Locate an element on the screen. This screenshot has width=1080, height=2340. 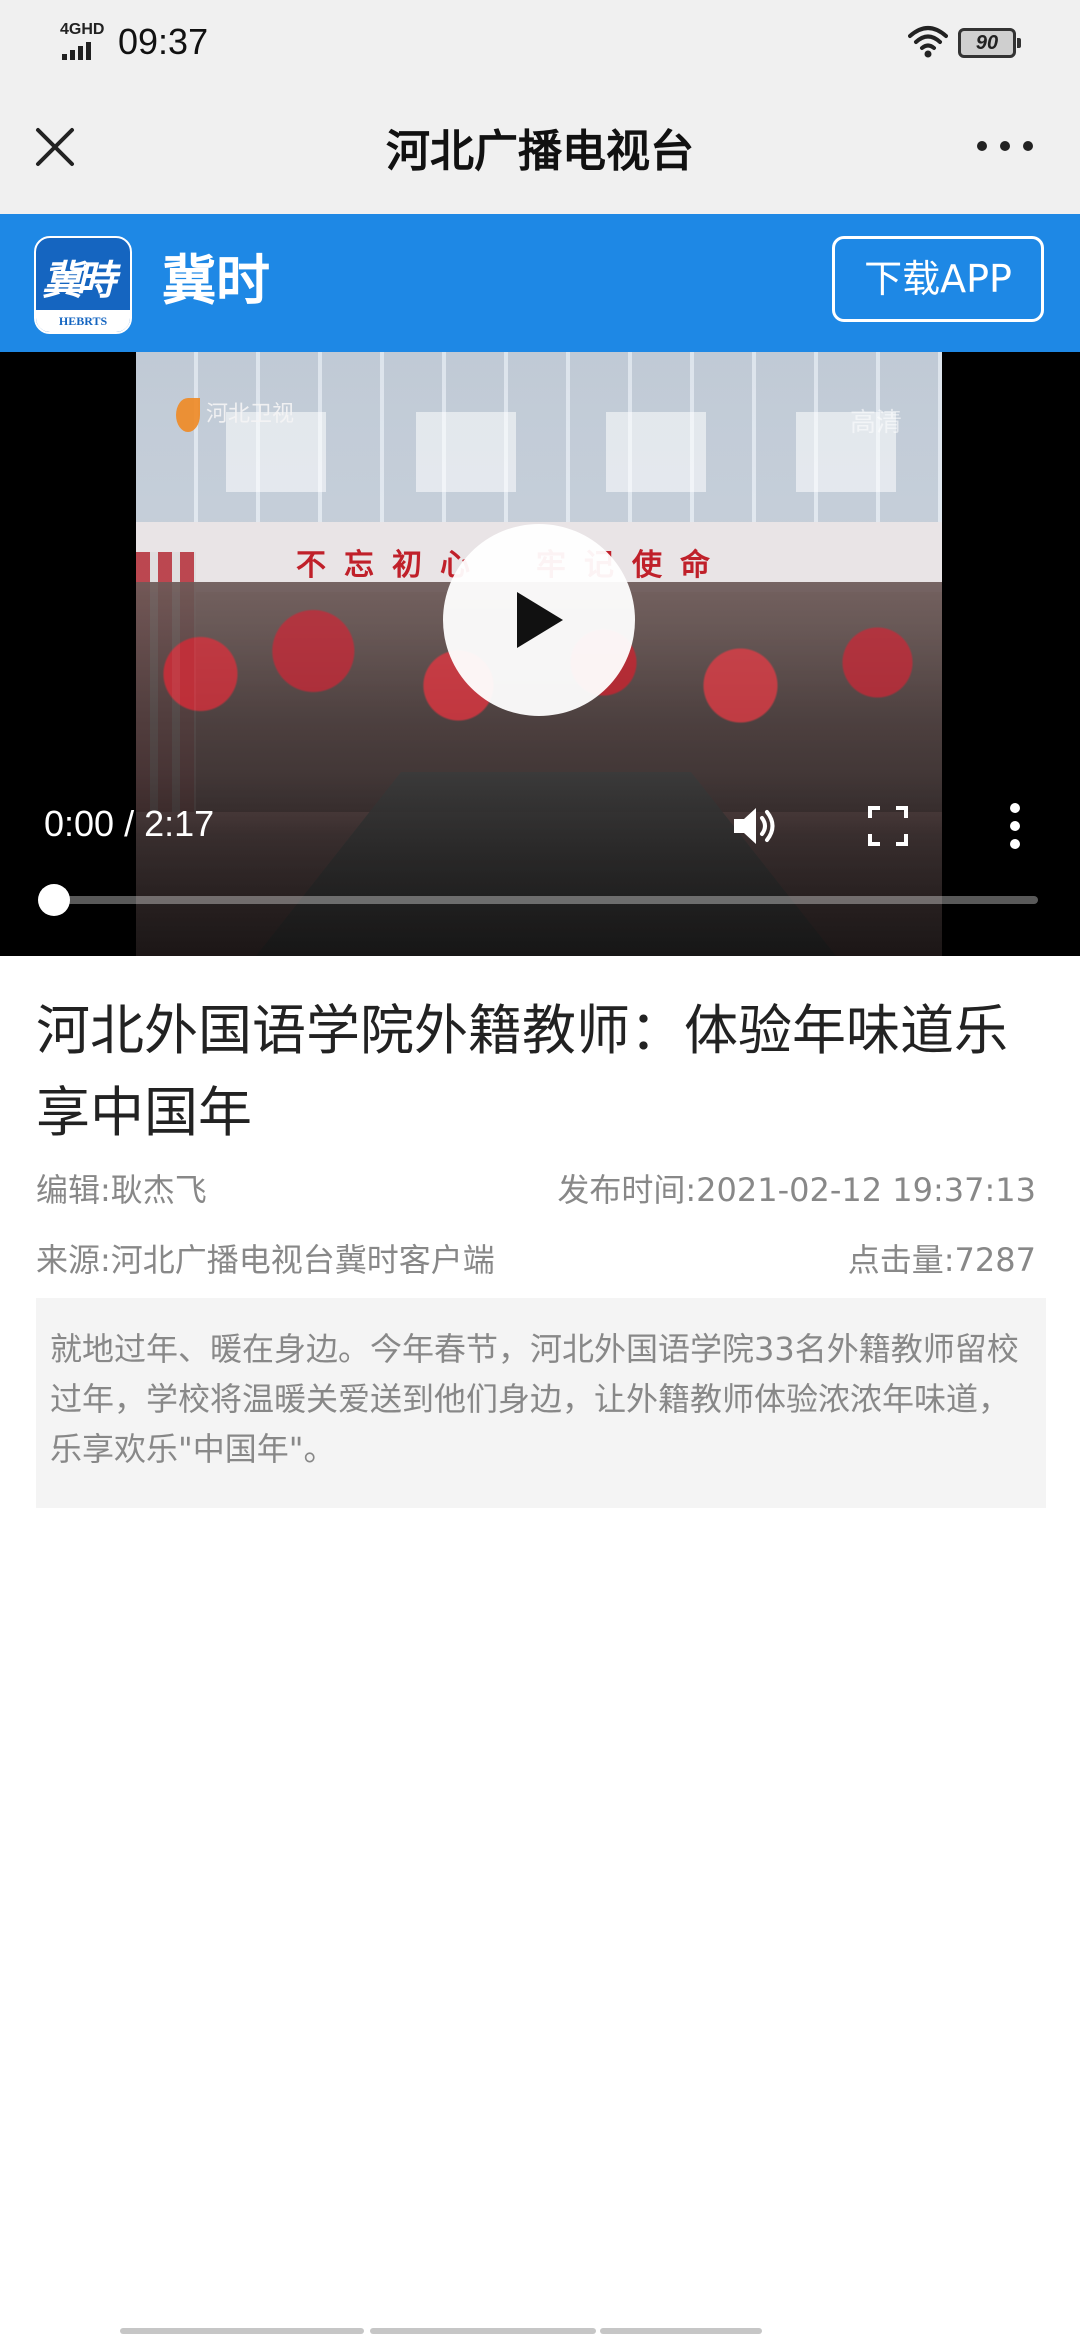
signal-icon is located at coordinates (76, 51).